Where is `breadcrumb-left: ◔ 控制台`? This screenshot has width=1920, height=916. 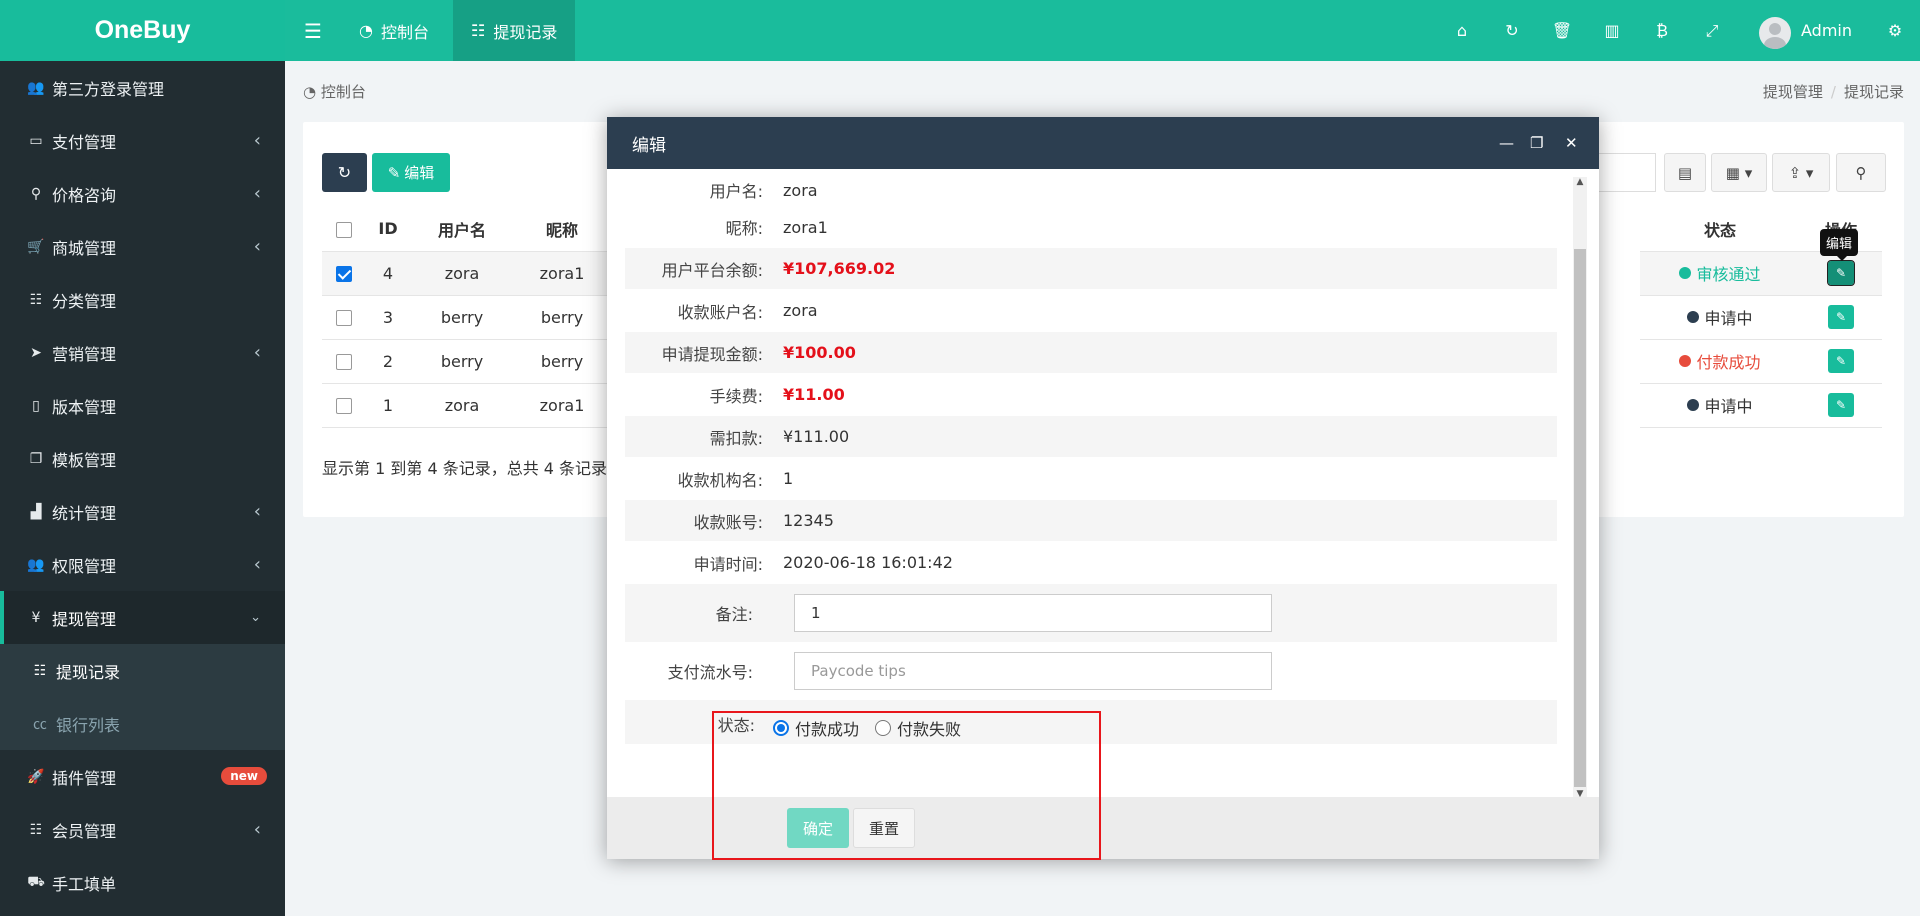
breadcrumb-left: ◔ 控制台 is located at coordinates (334, 91).